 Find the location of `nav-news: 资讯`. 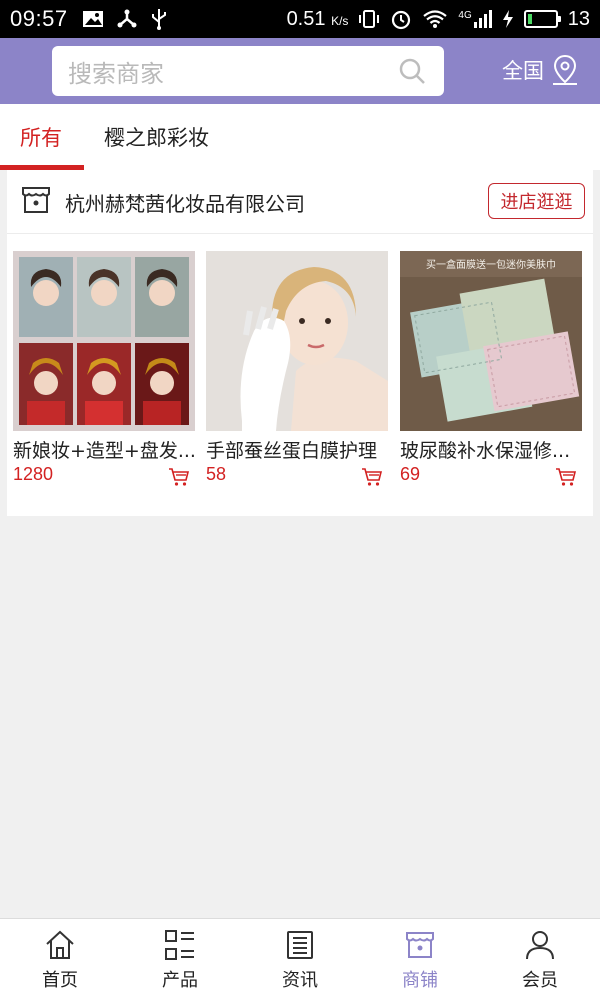

nav-news: 资讯 is located at coordinates (300, 959).